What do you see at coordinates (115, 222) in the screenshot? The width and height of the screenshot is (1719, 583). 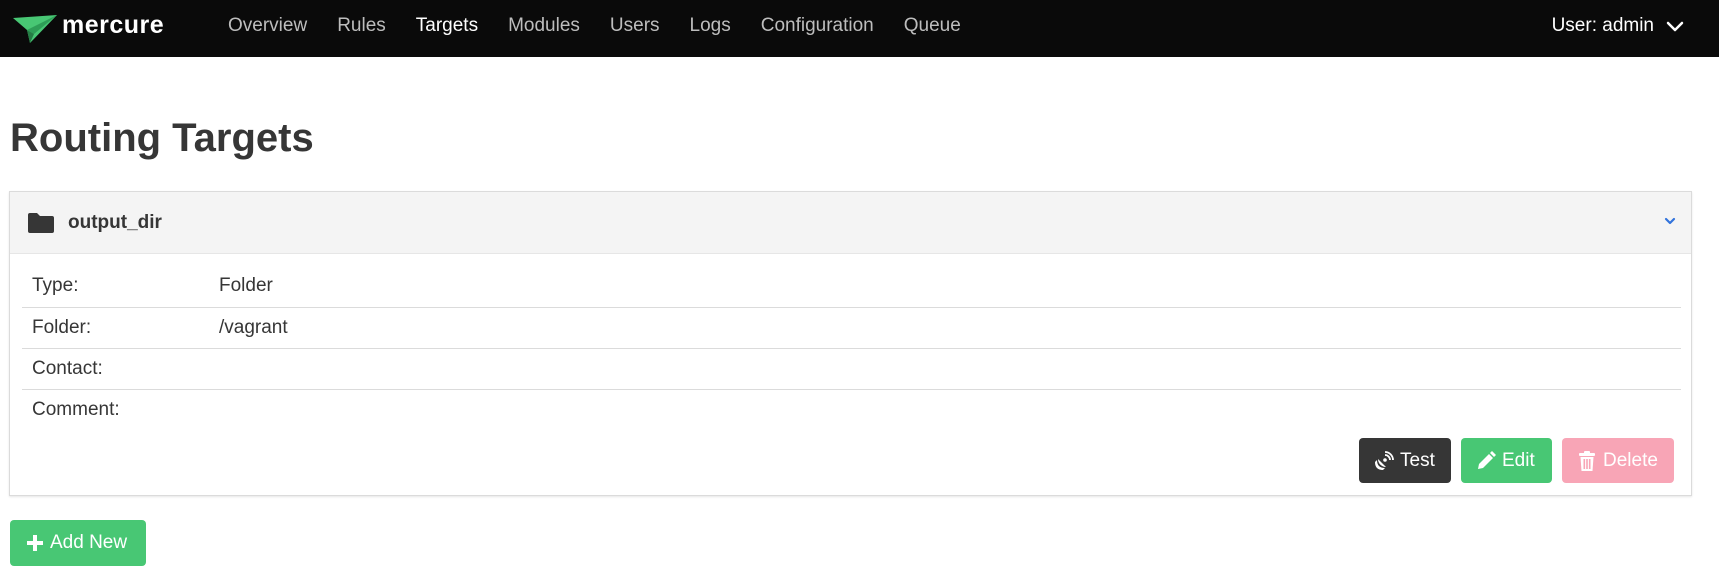 I see `target-name: output_dir` at bounding box center [115, 222].